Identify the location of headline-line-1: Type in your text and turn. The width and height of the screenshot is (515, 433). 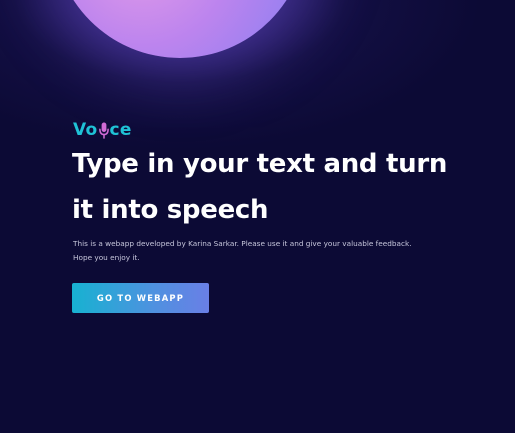
(260, 164).